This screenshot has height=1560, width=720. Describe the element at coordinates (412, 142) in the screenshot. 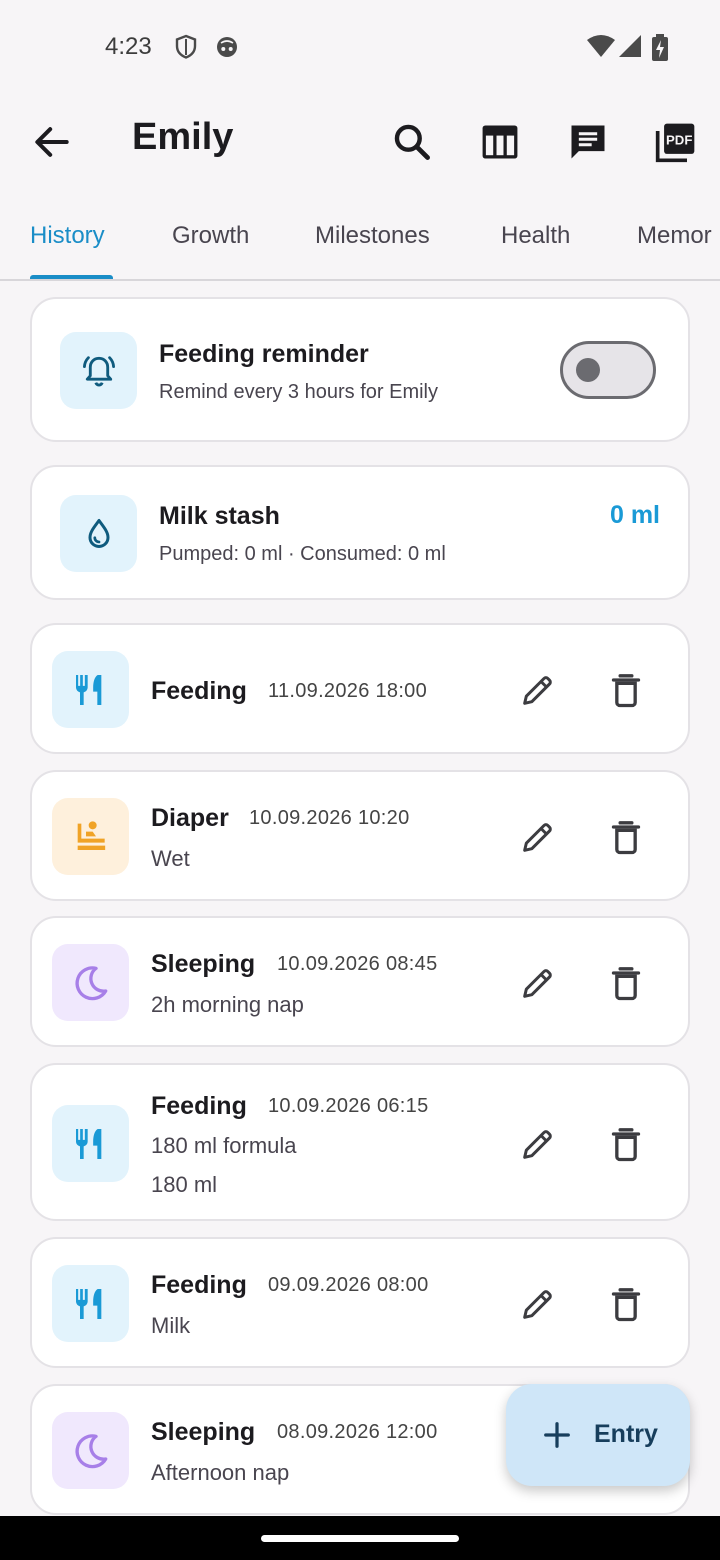

I see `search-icon` at that location.